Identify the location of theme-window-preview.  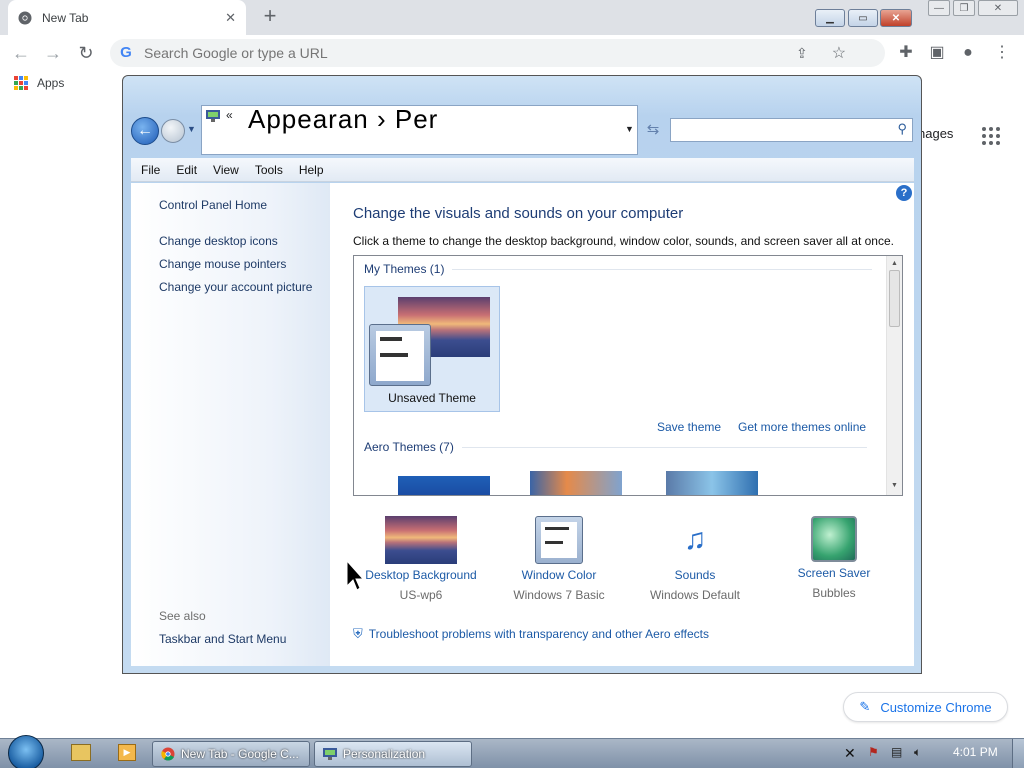
(400, 355).